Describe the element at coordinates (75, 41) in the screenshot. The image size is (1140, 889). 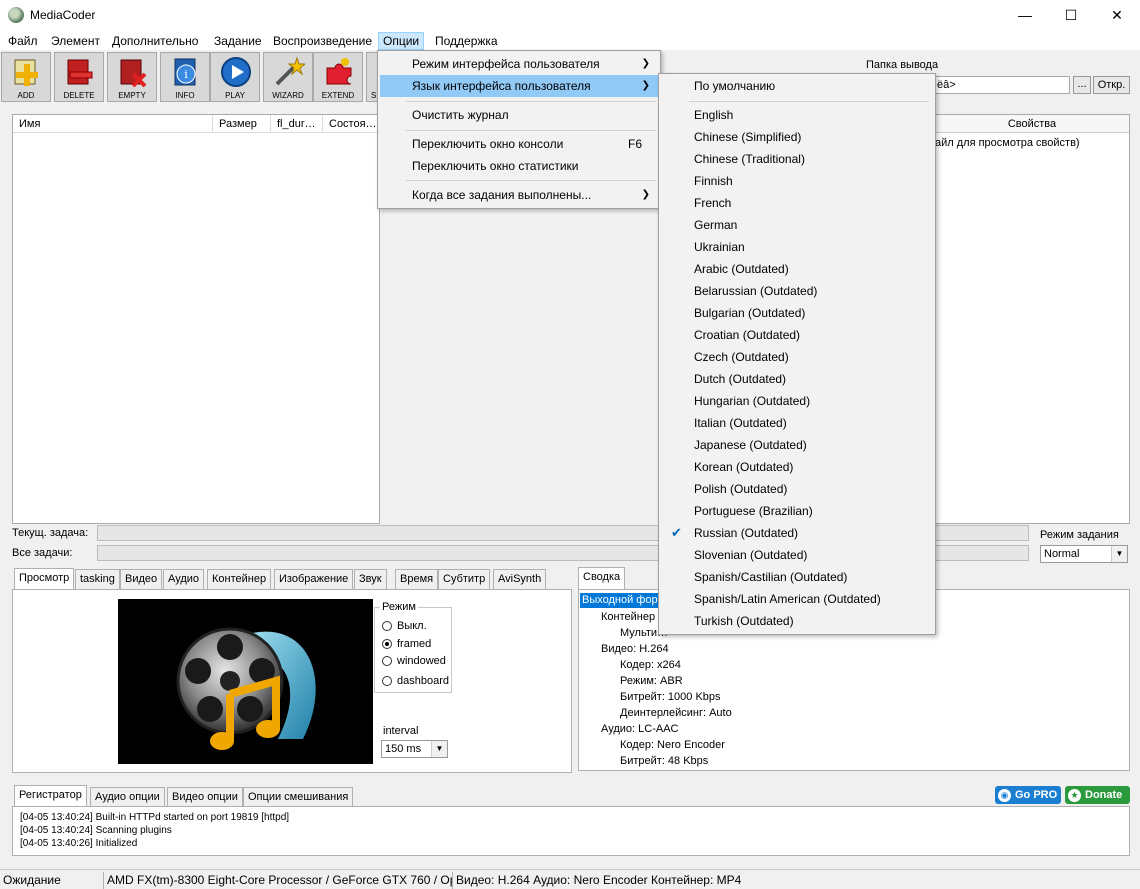
I see `menu-item: Элемент` at that location.